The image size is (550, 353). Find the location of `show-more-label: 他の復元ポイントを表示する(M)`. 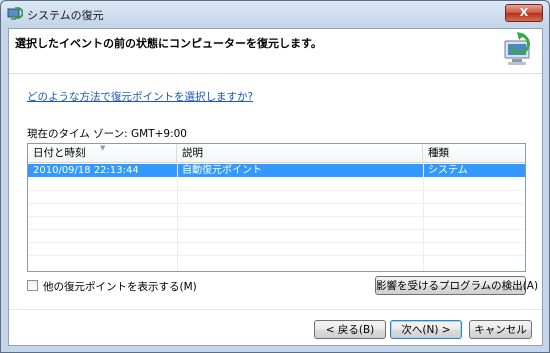

show-more-label: 他の復元ポイントを表示する(M) is located at coordinates (120, 287).